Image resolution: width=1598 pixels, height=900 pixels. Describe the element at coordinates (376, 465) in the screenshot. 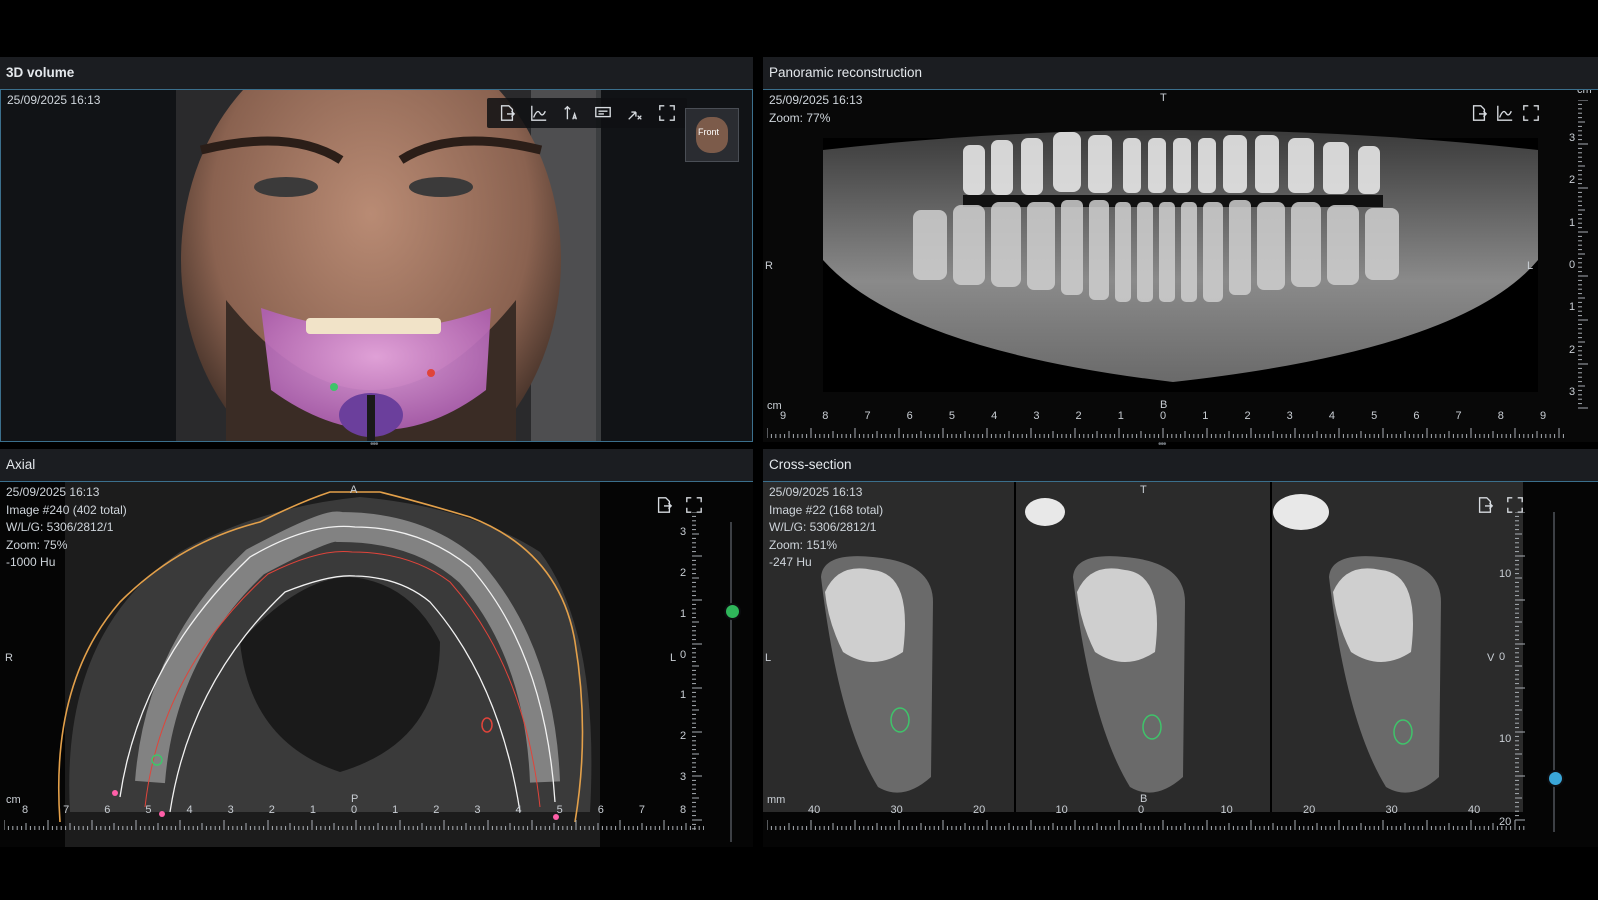

I see `pane-title: Axial` at that location.